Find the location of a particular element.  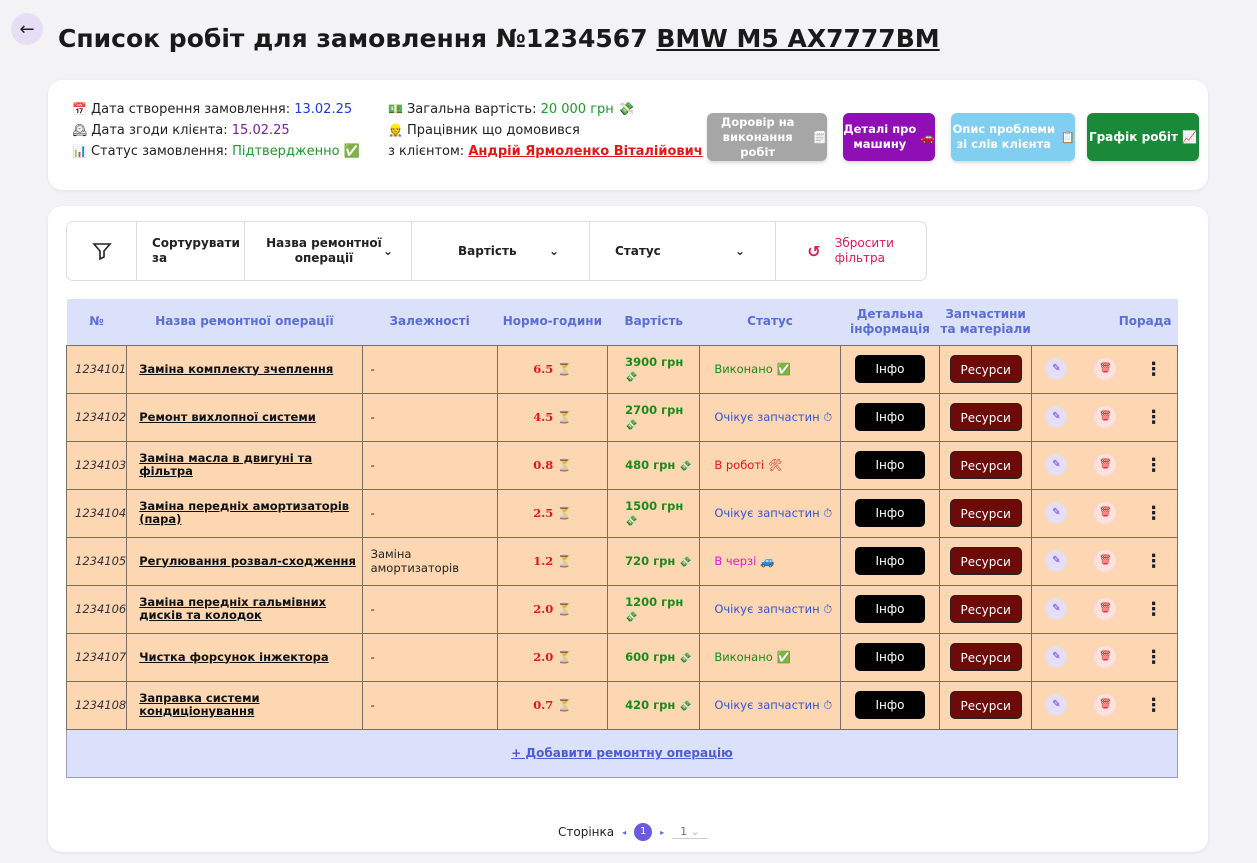

row-hours-value: 0.7 is located at coordinates (543, 705).